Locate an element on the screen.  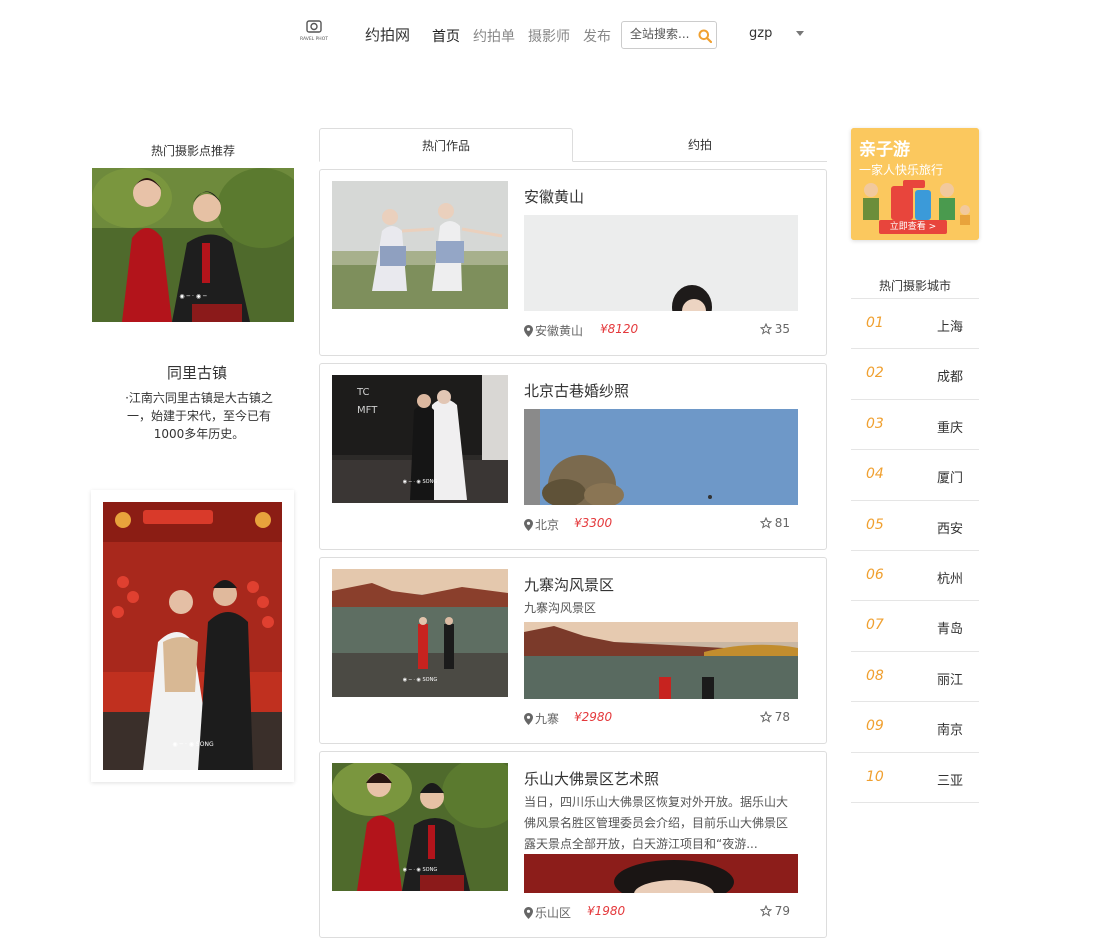
ad-view-button: 立即查看 > is located at coordinates (913, 227).